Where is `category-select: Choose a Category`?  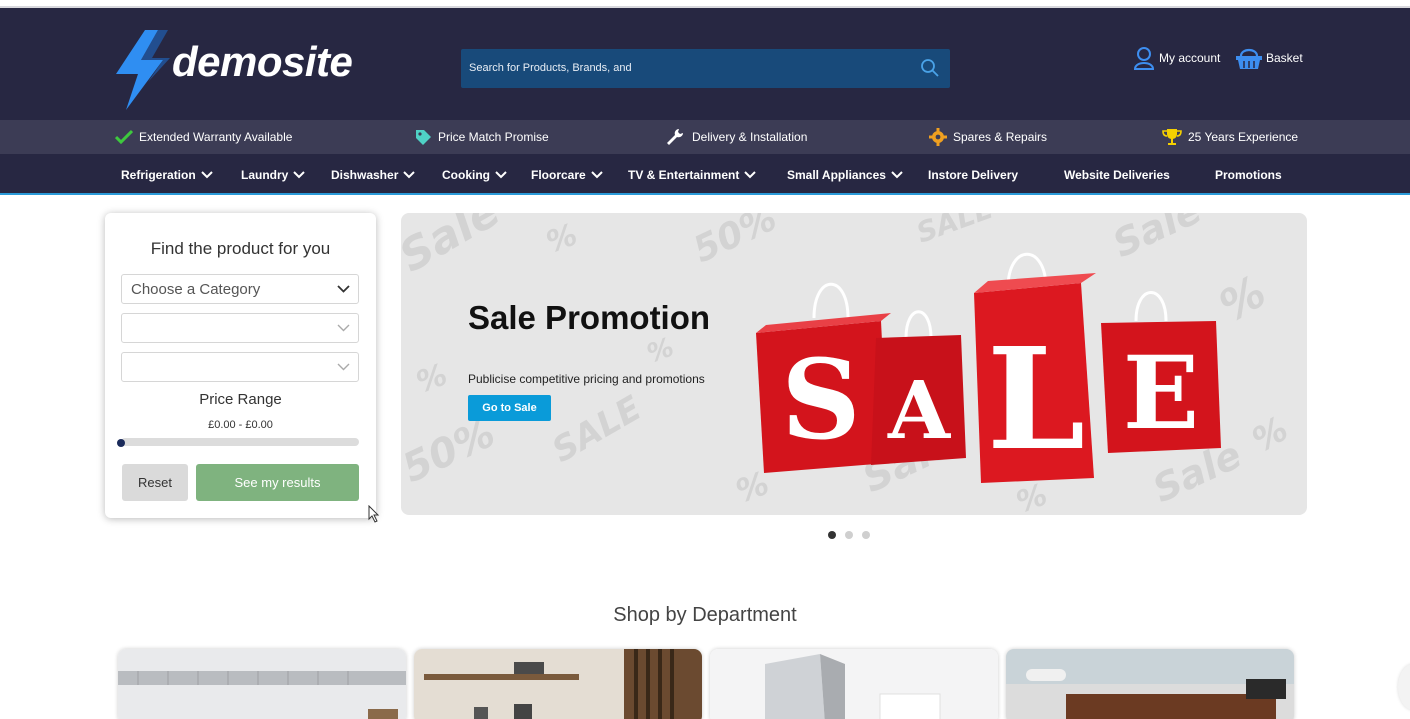 category-select: Choose a Category is located at coordinates (240, 289).